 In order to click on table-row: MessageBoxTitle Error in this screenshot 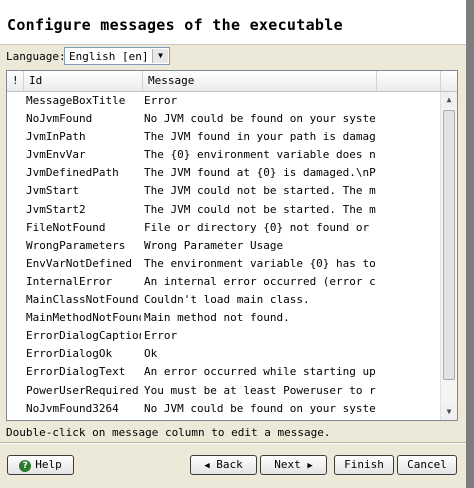, I will do `click(224, 101)`.